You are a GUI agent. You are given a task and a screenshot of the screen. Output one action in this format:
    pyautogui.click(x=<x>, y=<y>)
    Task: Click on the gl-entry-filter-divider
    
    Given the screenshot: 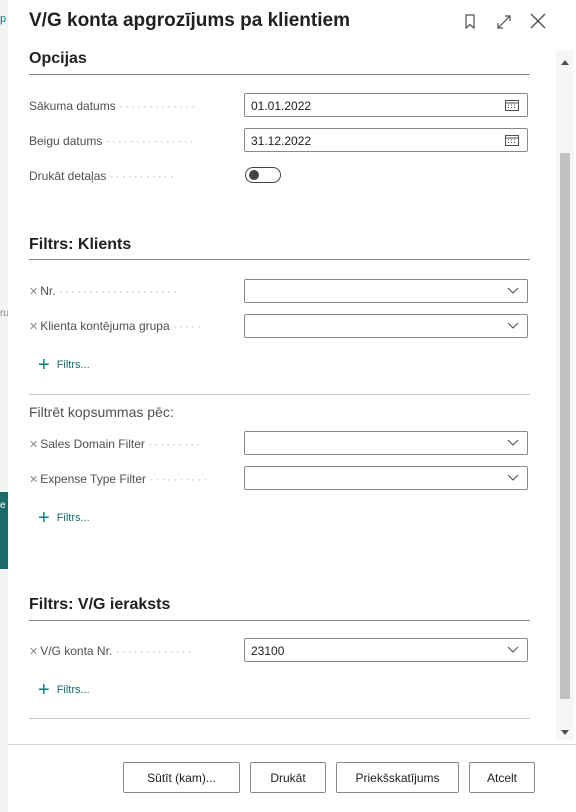 What is the action you would take?
    pyautogui.click(x=279, y=620)
    